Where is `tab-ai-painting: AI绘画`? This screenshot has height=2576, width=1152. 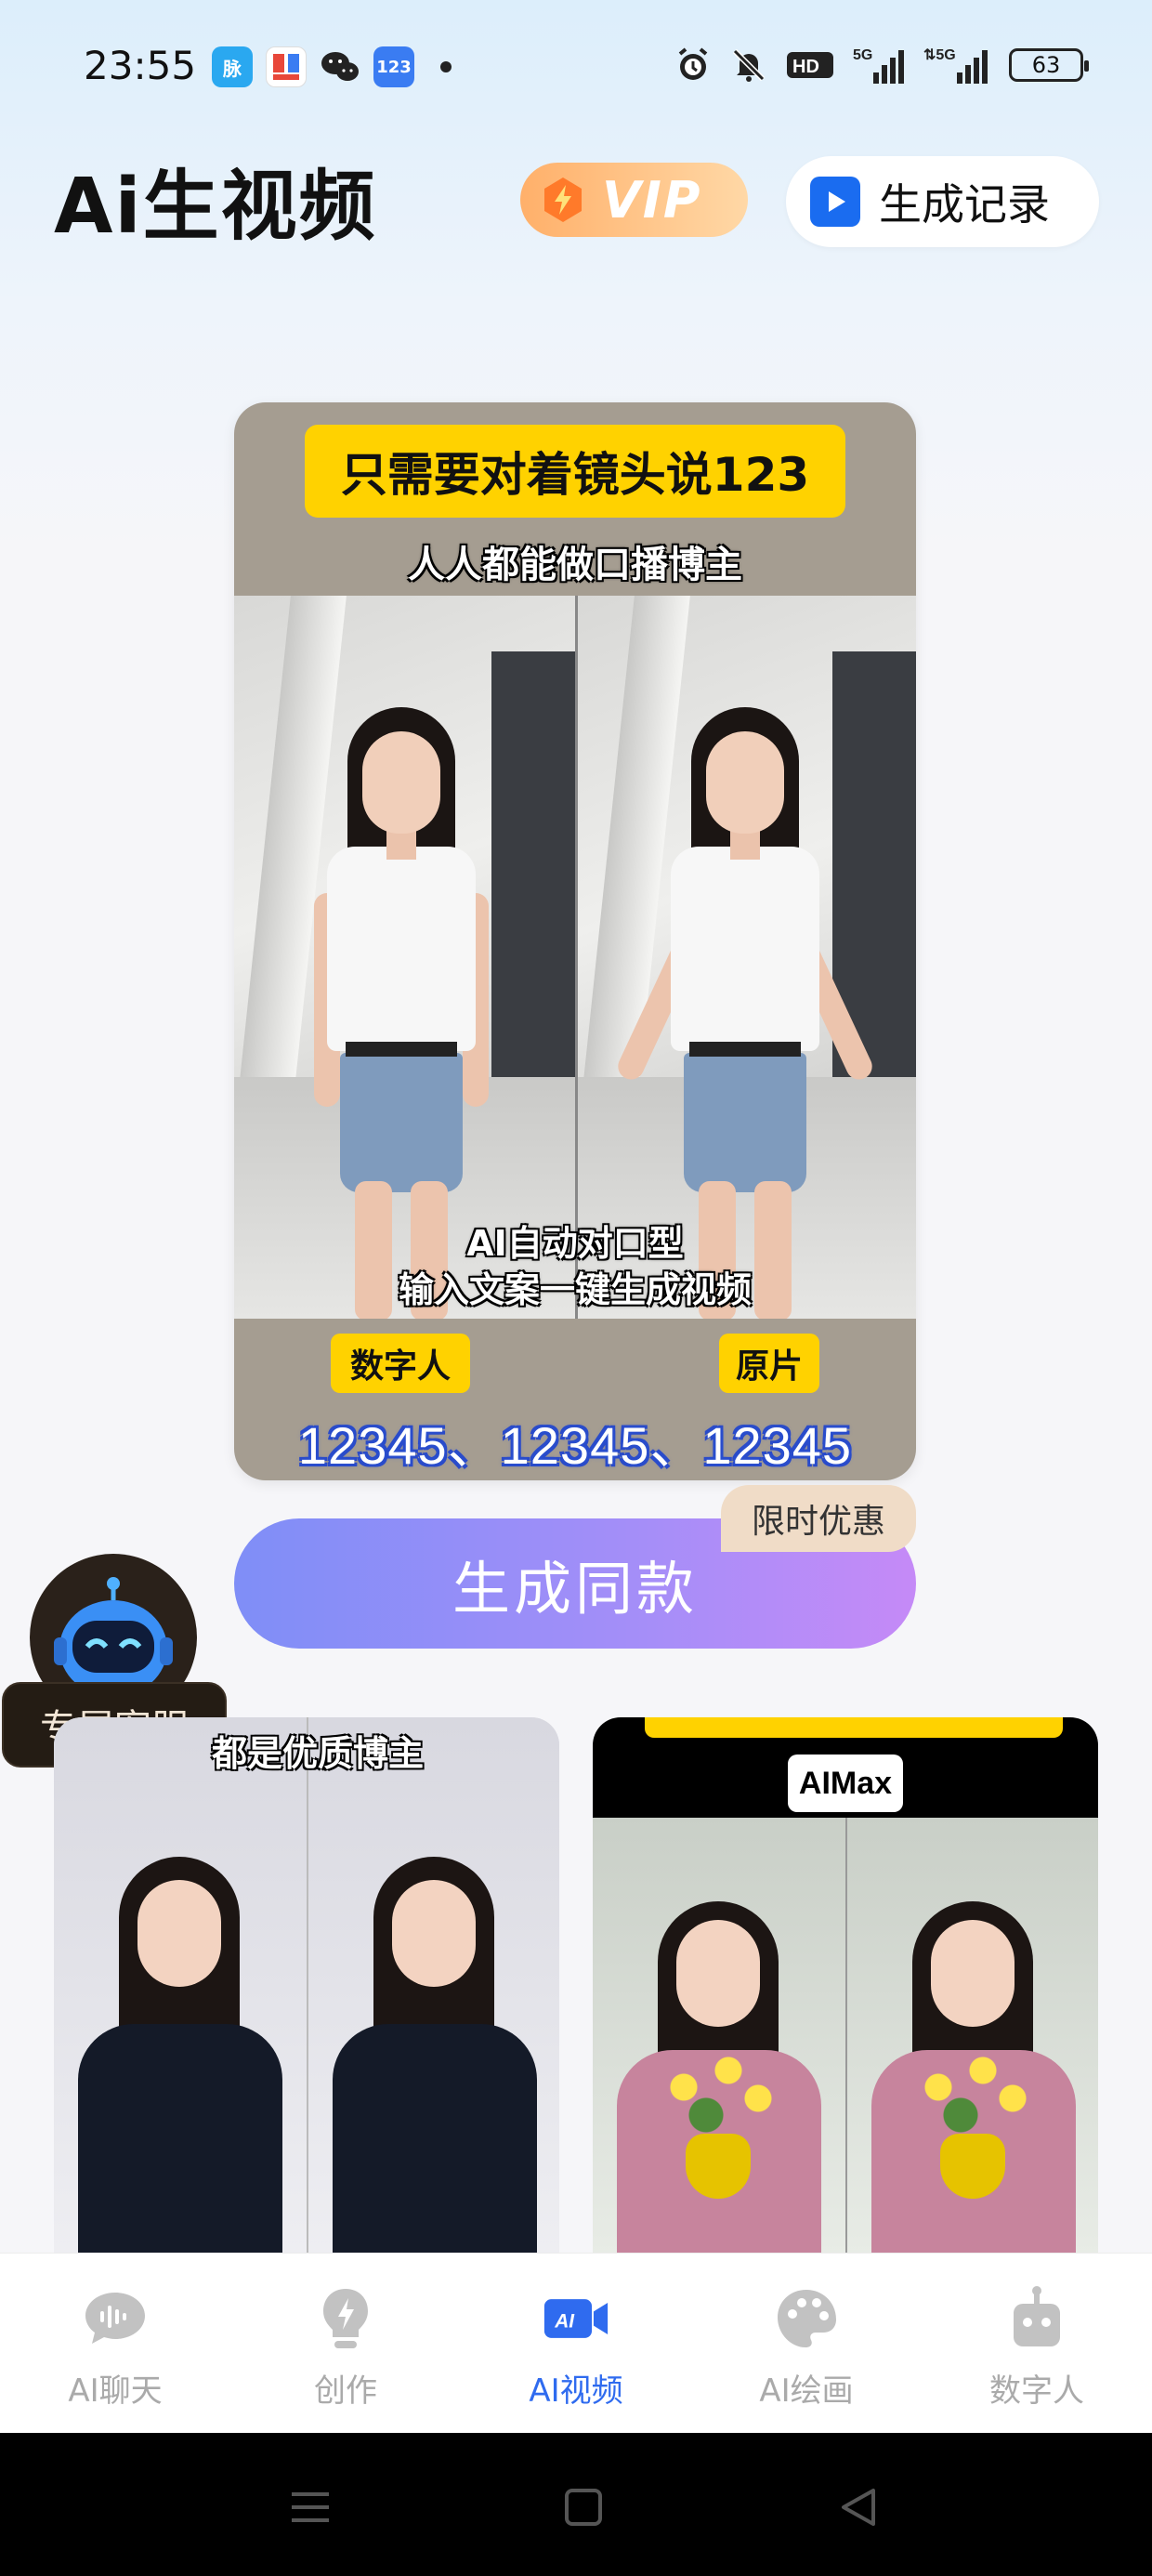
tab-ai-painting: AI绘画 is located at coordinates (806, 2343).